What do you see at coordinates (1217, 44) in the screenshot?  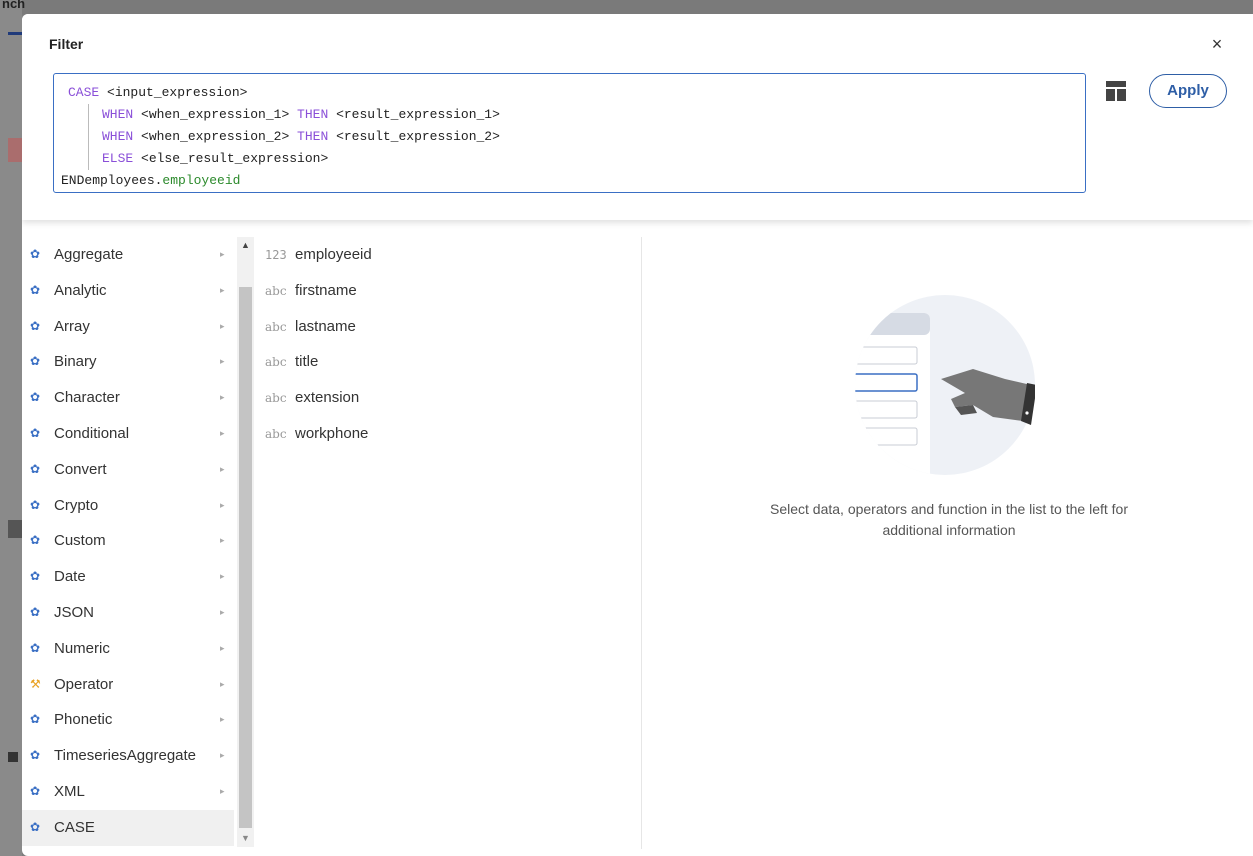 I see `close-button: ×` at bounding box center [1217, 44].